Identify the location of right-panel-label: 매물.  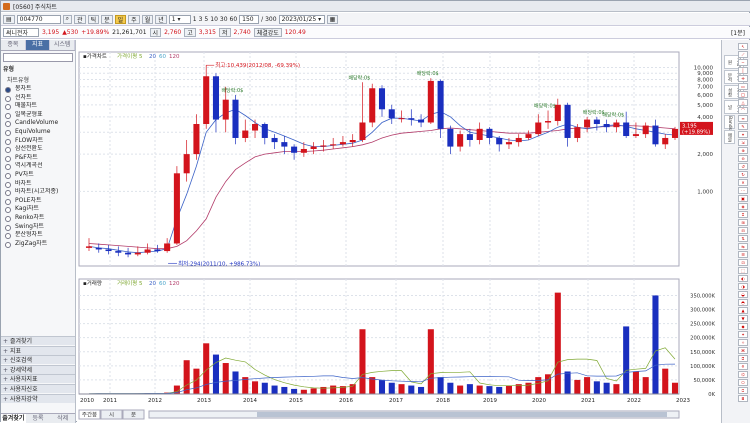
(729, 137).